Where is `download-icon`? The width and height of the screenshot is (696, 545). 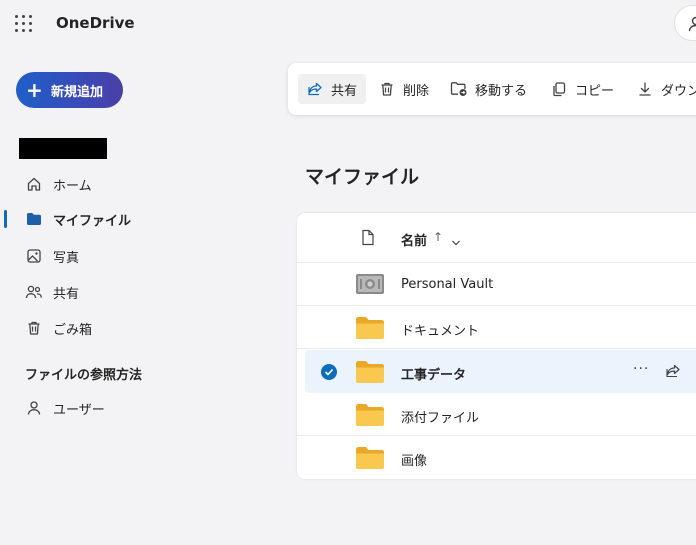 download-icon is located at coordinates (645, 89).